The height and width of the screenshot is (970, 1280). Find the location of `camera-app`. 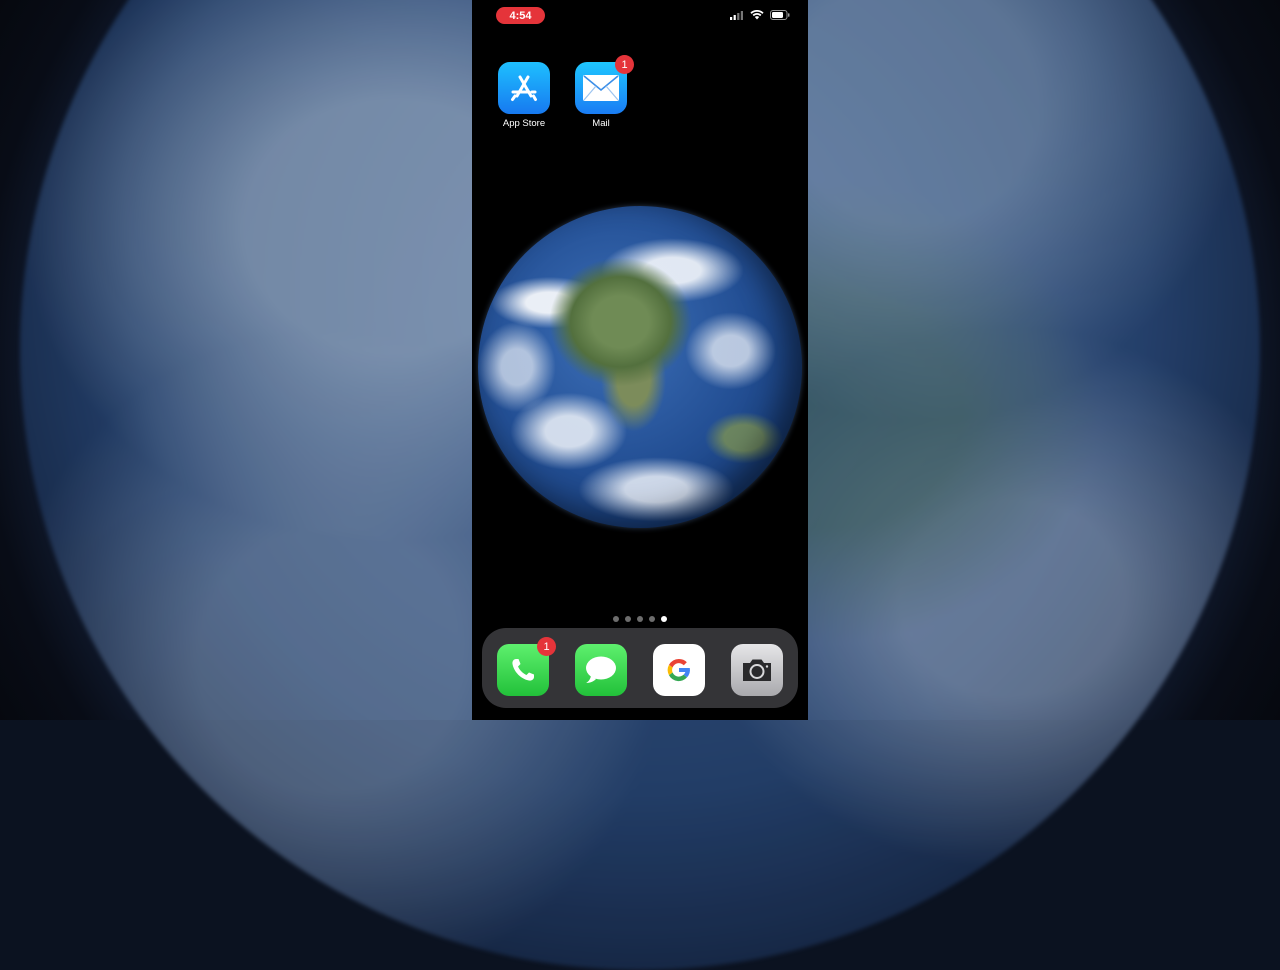

camera-app is located at coordinates (757, 670).